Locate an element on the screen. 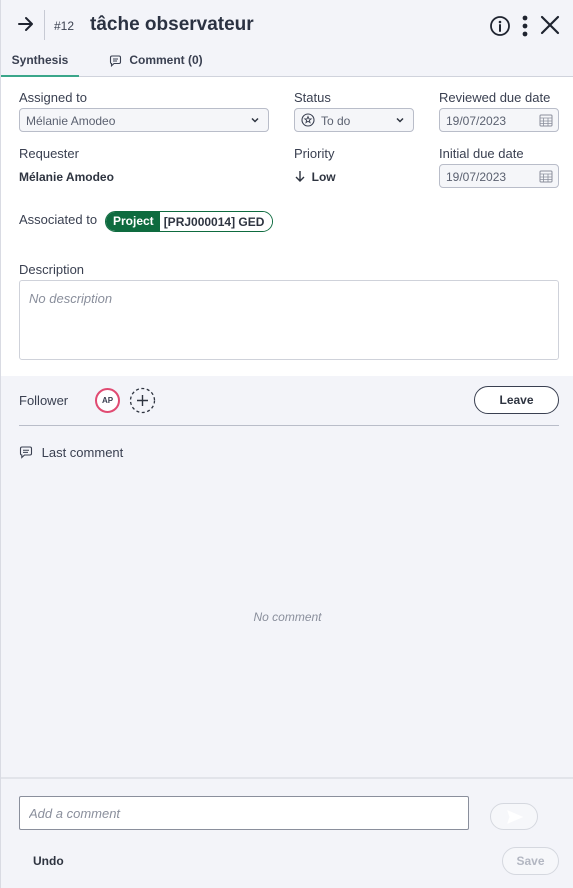 This screenshot has height=888, width=573. chip-project-name: [PRJ000014] GED is located at coordinates (216, 221).